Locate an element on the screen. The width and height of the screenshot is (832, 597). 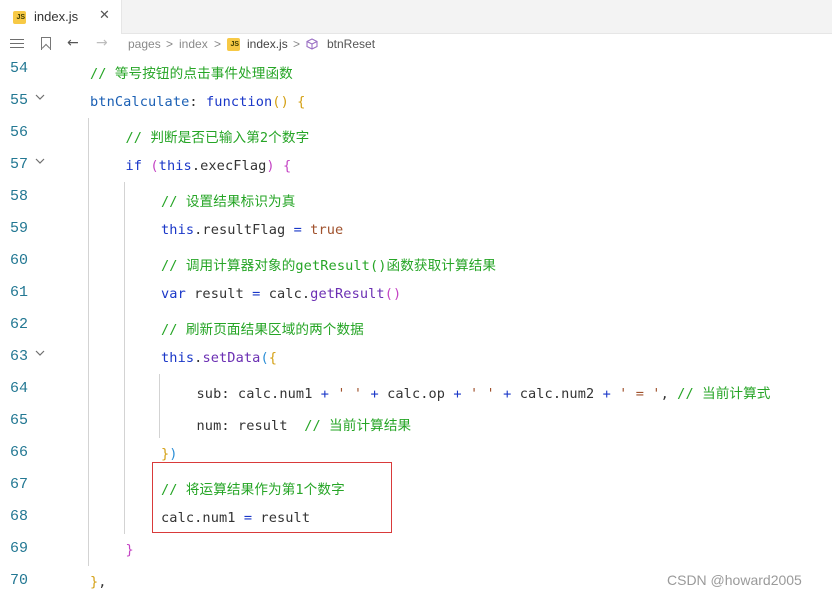
line-number: 59 is located at coordinates (18, 228).